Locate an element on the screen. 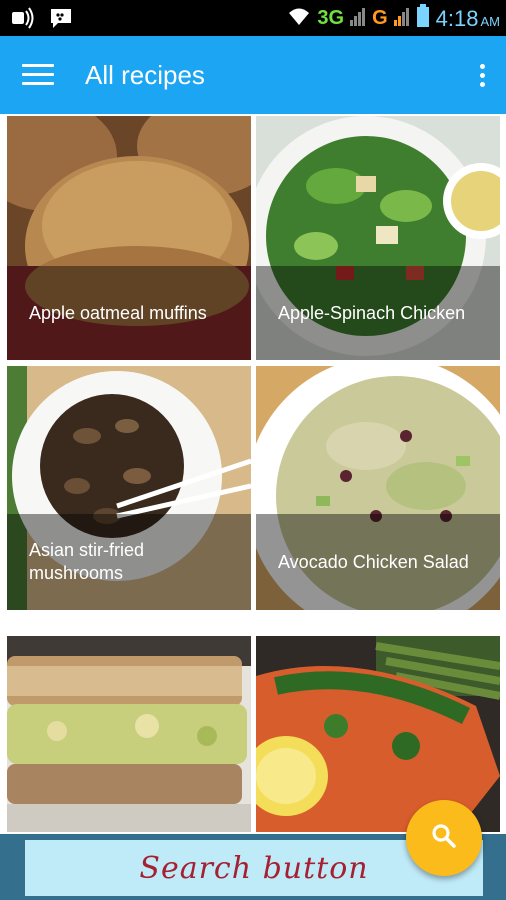 Image resolution: width=506 pixels, height=900 pixels. sandwich-image is located at coordinates (129, 734).